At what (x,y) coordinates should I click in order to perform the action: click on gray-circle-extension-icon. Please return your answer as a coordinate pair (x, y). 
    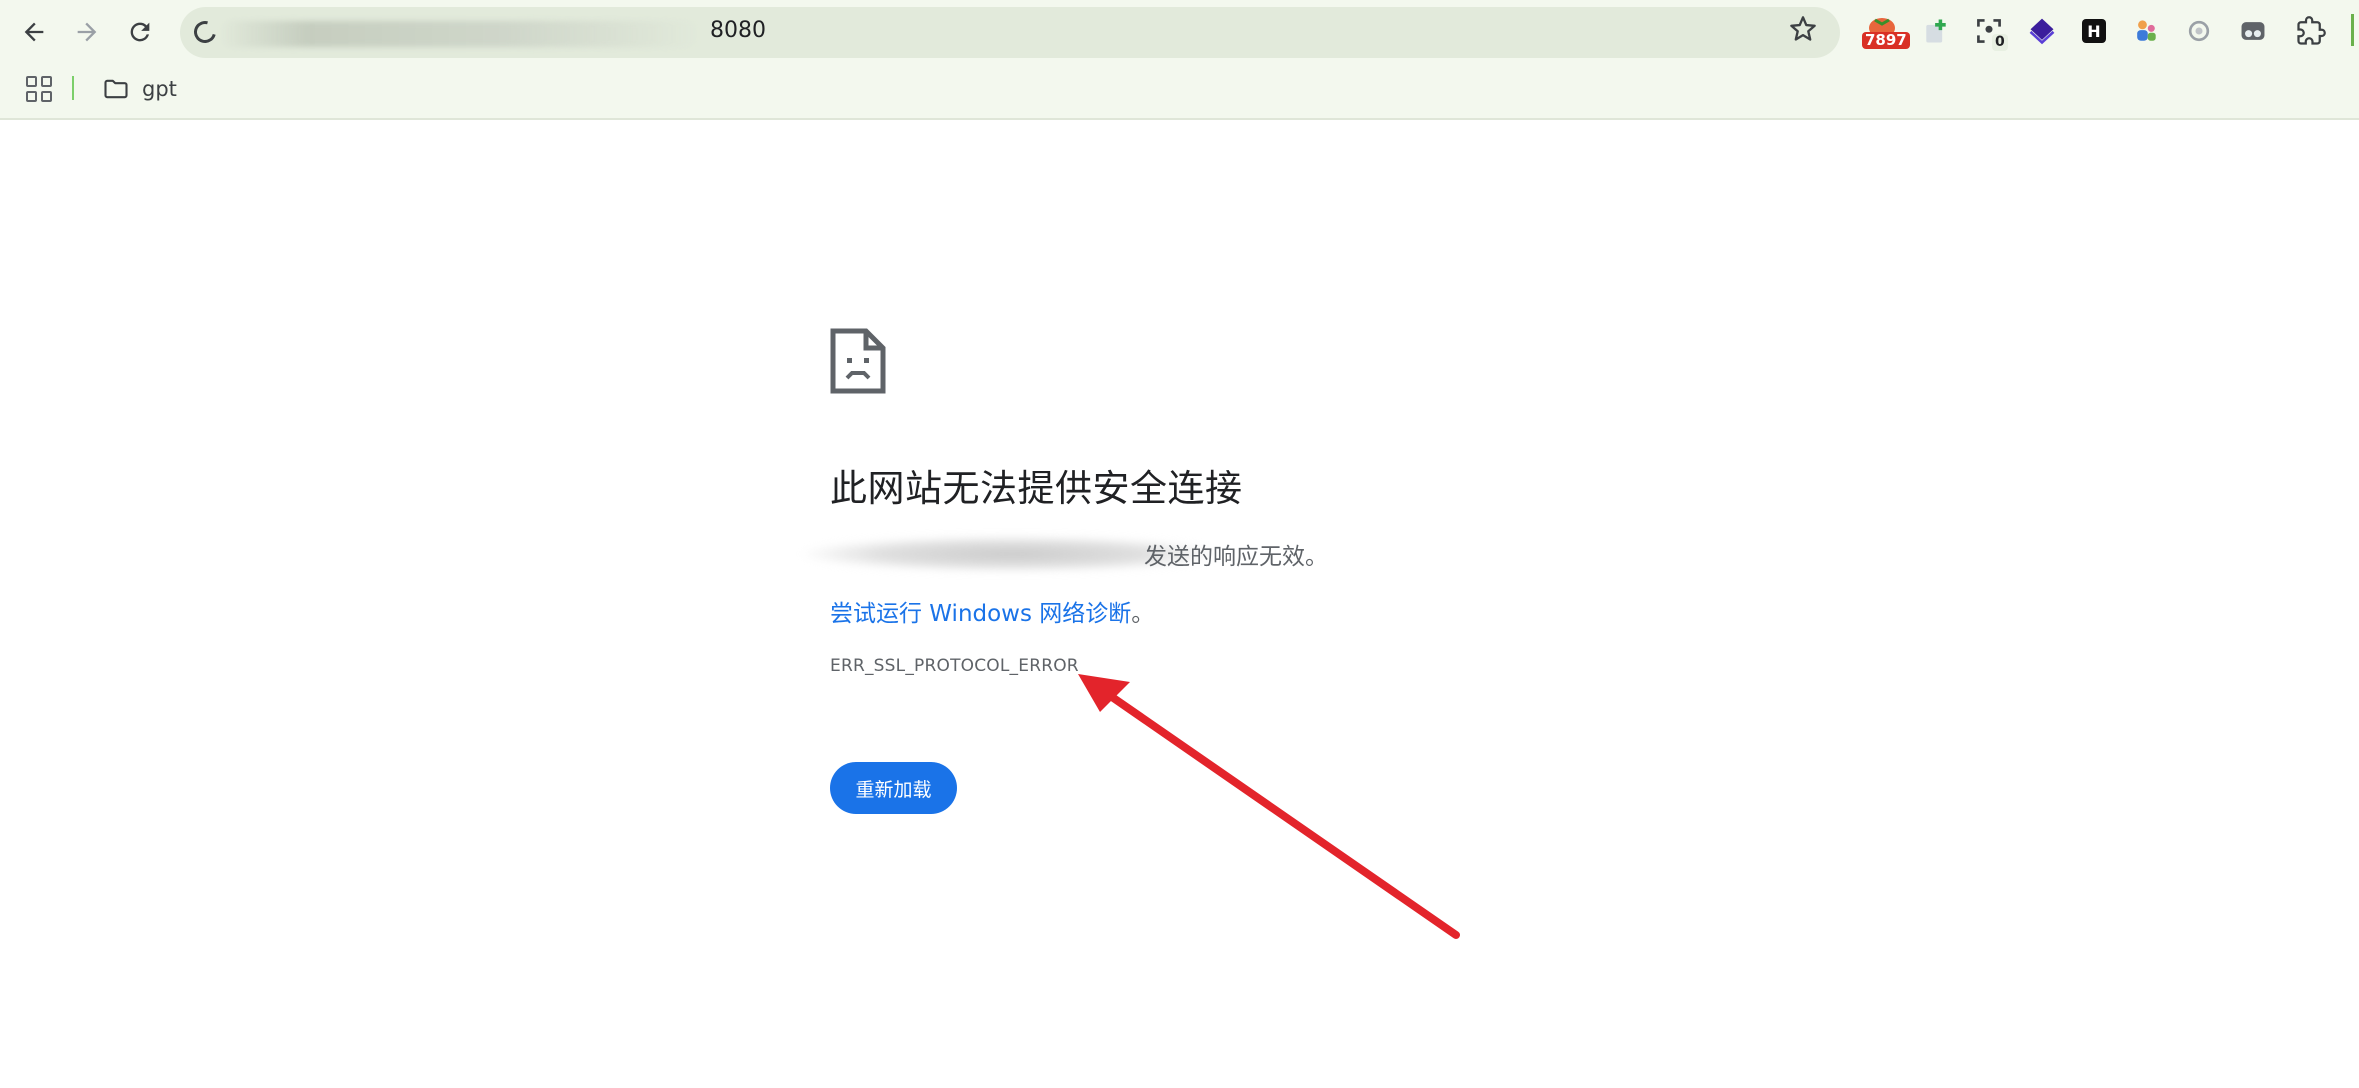
    Looking at the image, I should click on (2199, 31).